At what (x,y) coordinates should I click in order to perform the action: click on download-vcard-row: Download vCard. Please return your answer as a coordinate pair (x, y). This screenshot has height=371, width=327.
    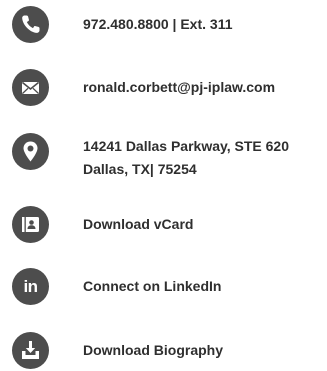
    Looking at the image, I should click on (102, 224).